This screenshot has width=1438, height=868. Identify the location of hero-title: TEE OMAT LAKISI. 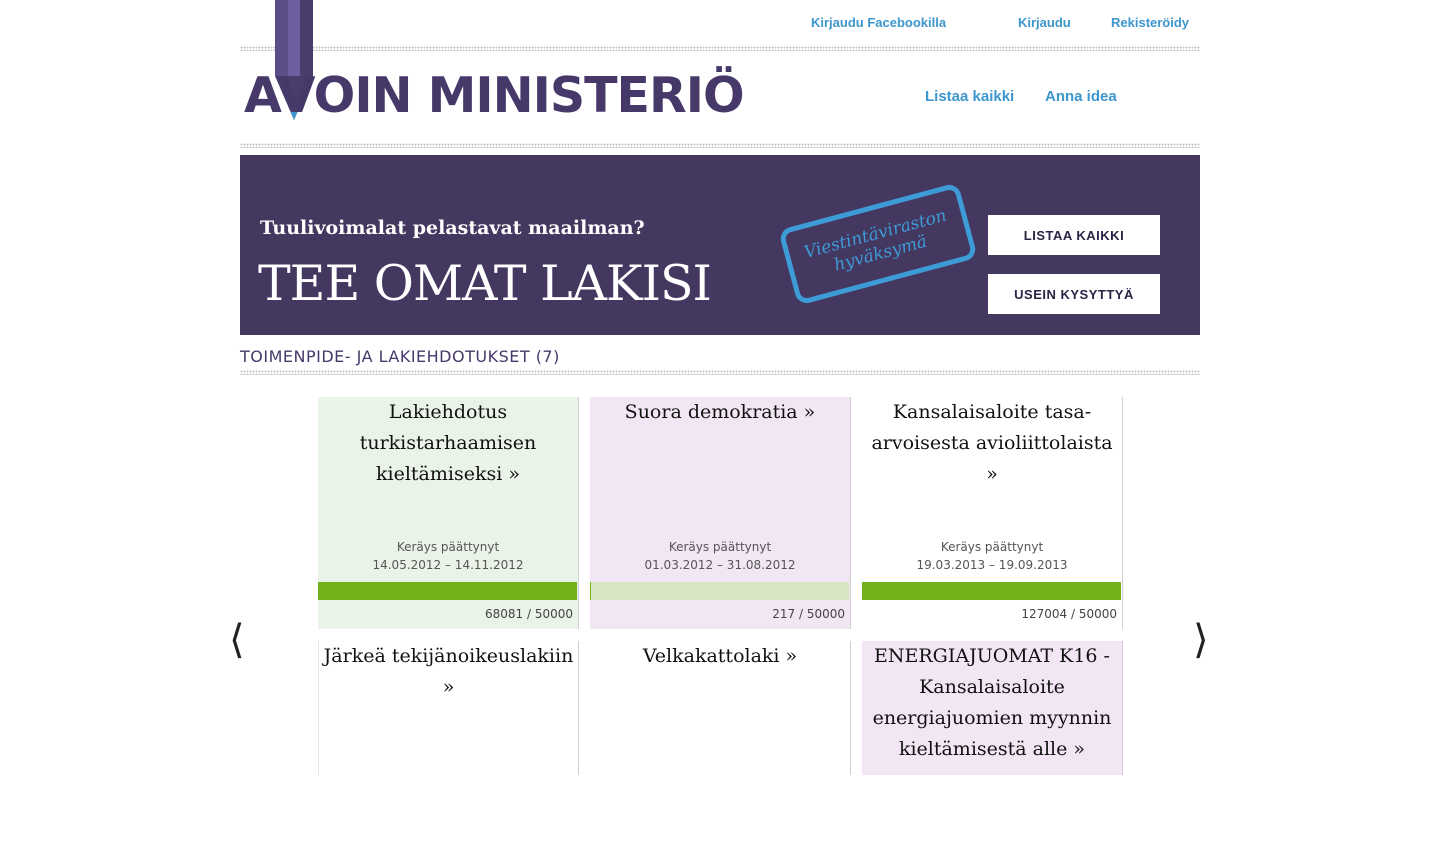
(485, 283).